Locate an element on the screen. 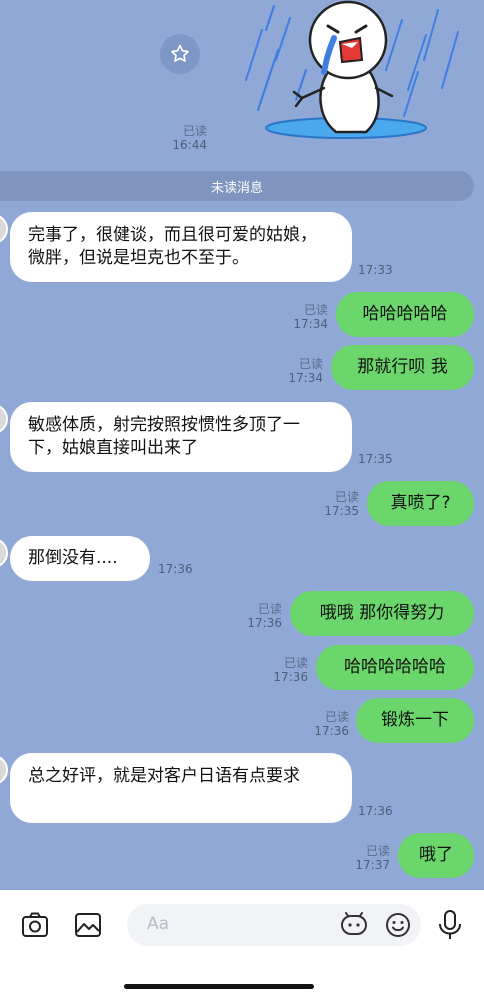 Image resolution: width=484 pixels, height=1000 pixels. outgoing-message-bubble: 哈哈哈哈哈哈 is located at coordinates (395, 667).